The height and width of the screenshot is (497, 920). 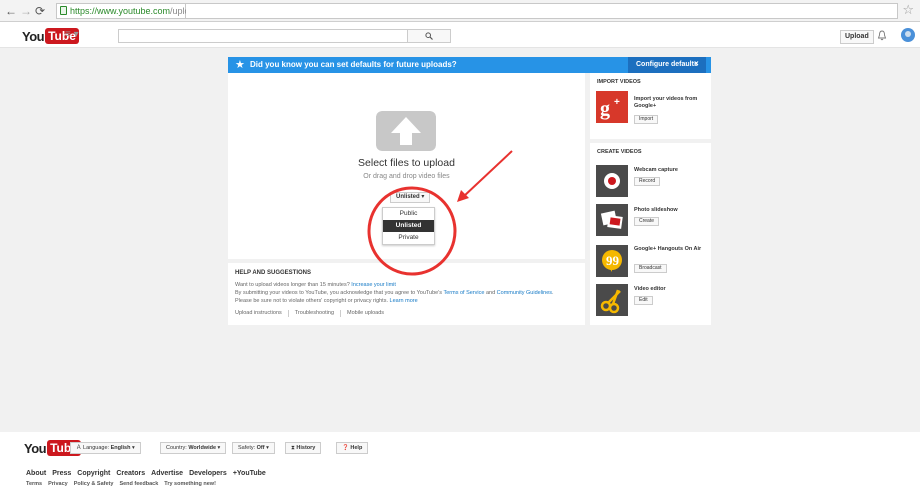 What do you see at coordinates (72, 34) in the screenshot?
I see `guide-menu-icon: ≡ ▾` at bounding box center [72, 34].